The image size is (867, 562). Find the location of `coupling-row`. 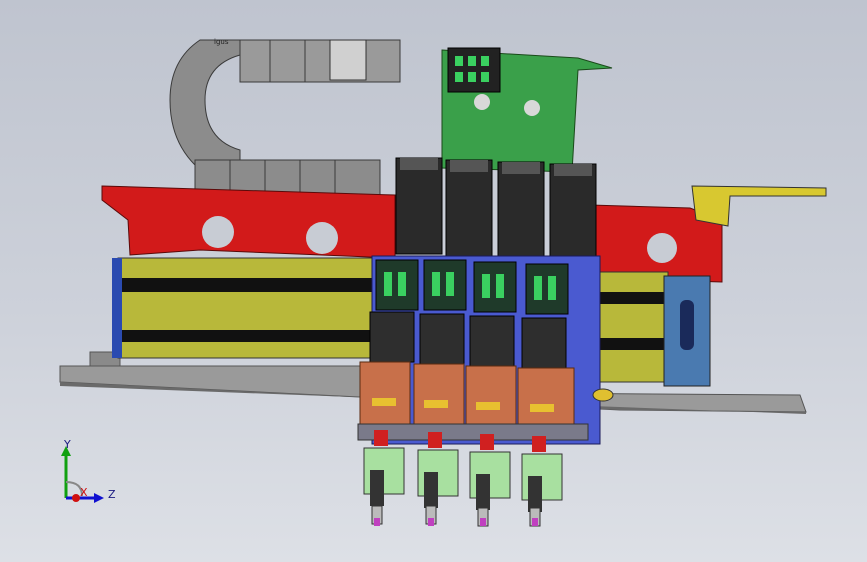

coupling-row is located at coordinates (467, 397).